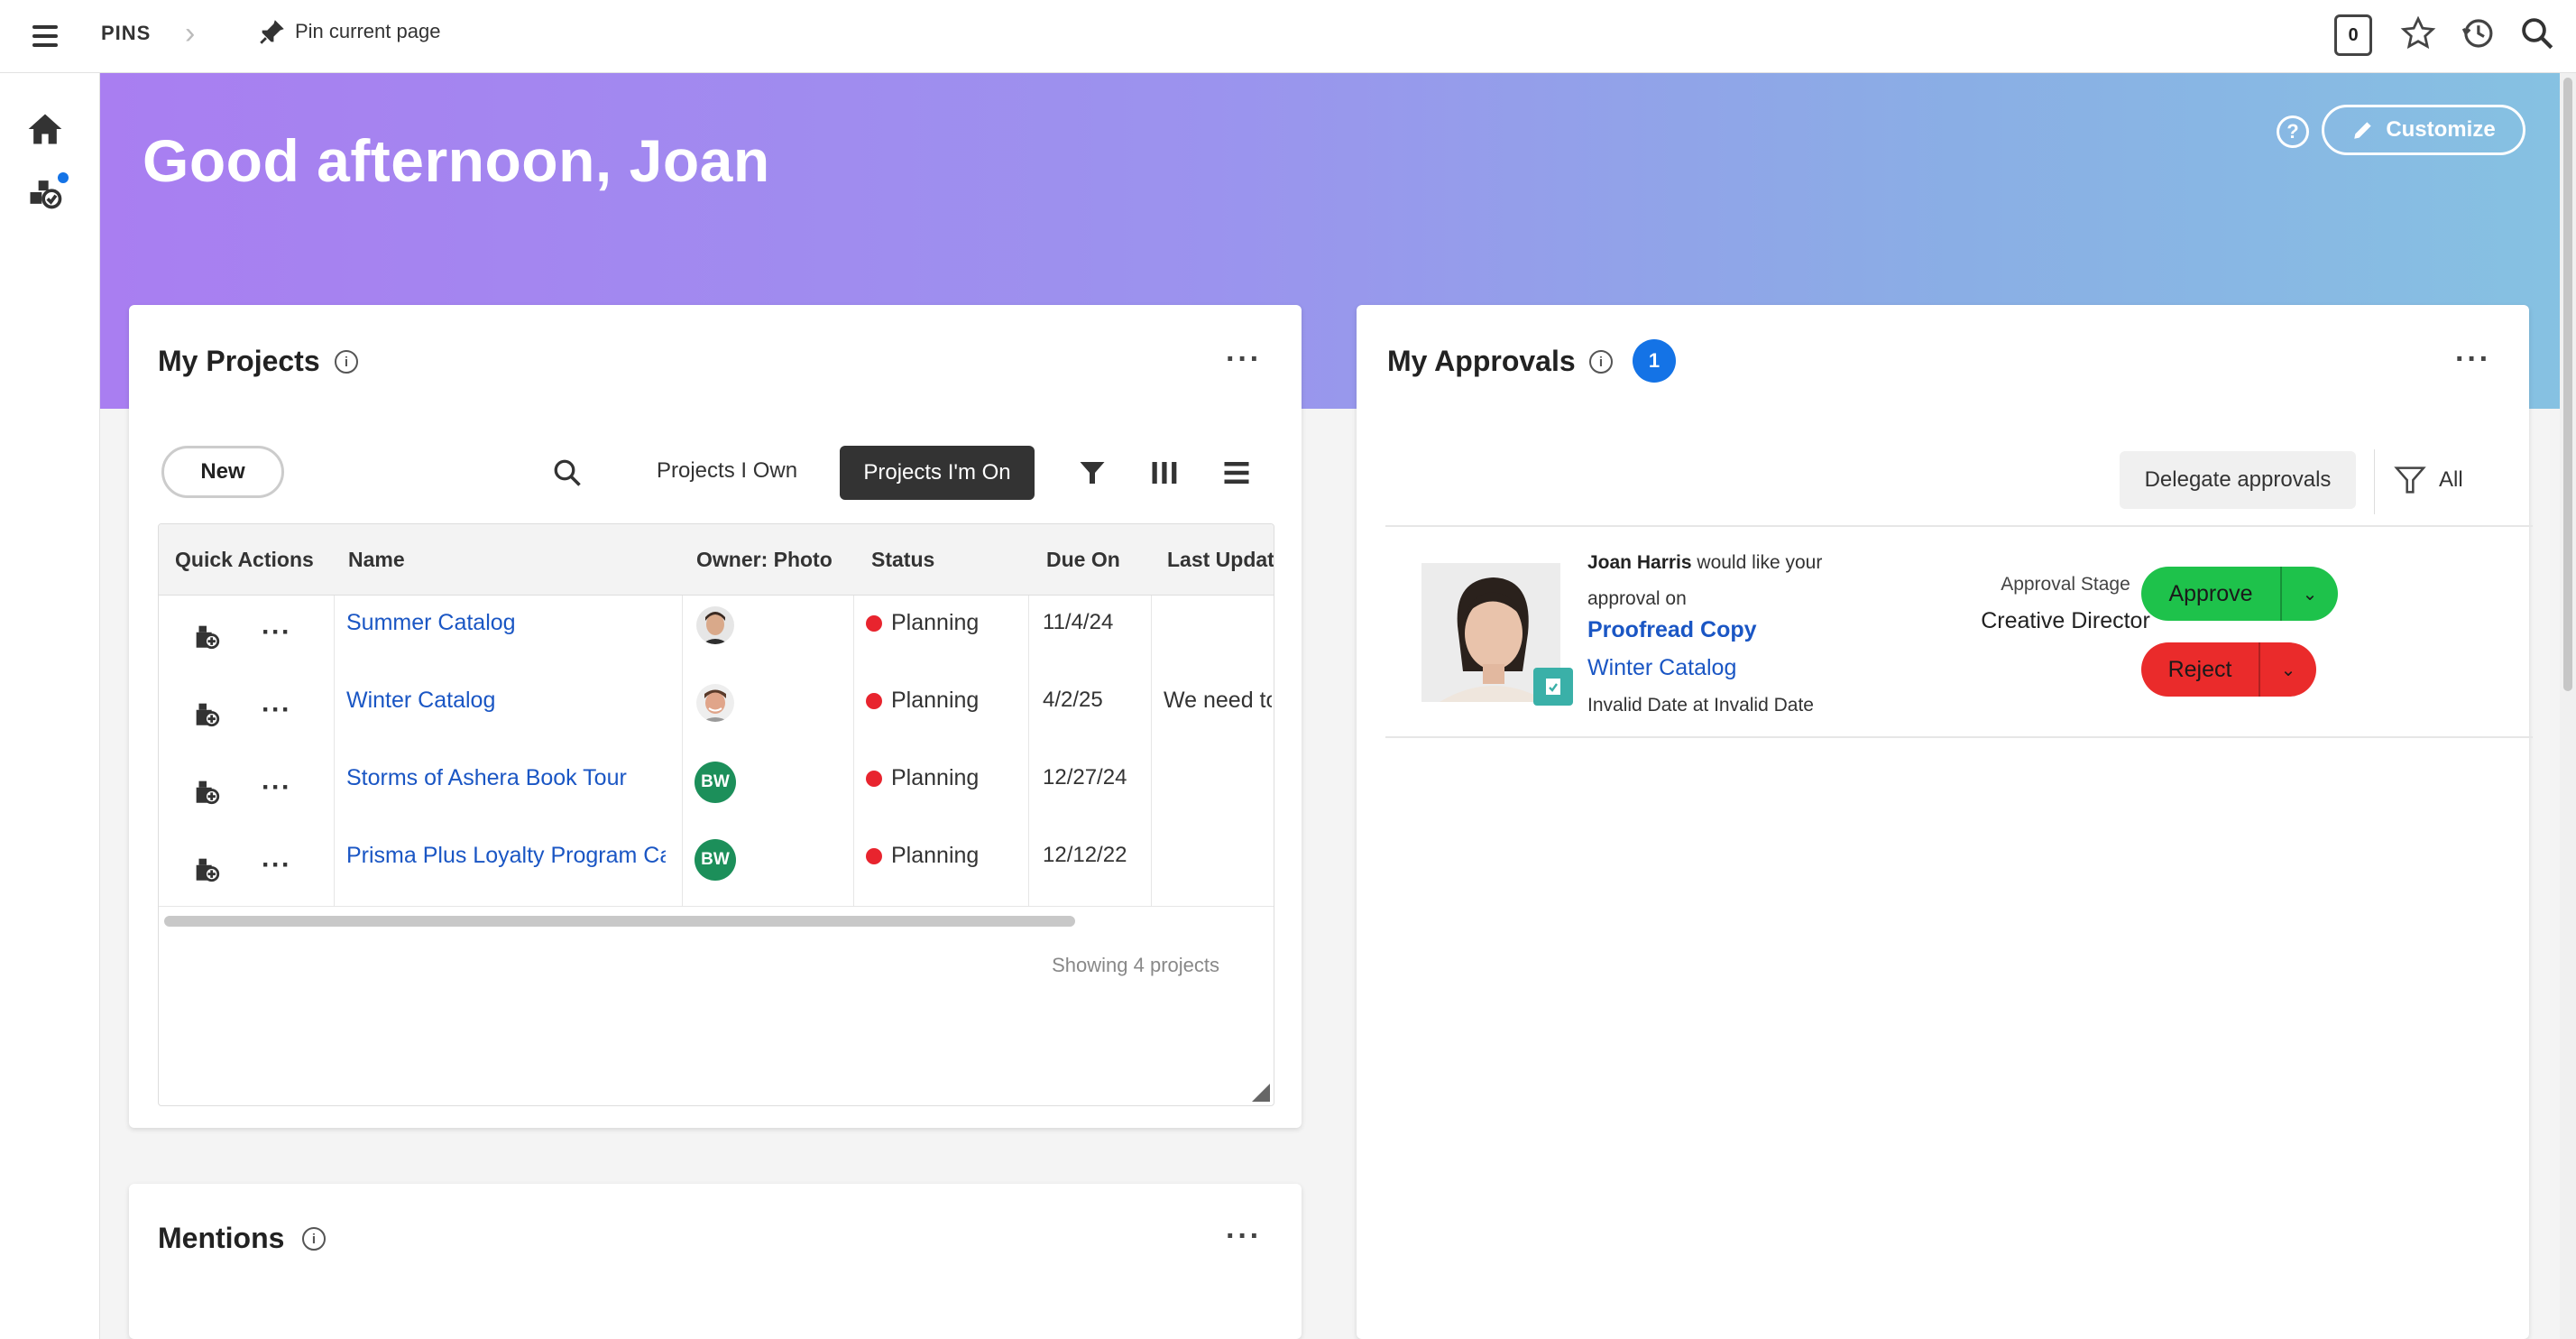 This screenshot has height=1339, width=2576. Describe the element at coordinates (2451, 480) in the screenshot. I see `filter-label: All` at that location.